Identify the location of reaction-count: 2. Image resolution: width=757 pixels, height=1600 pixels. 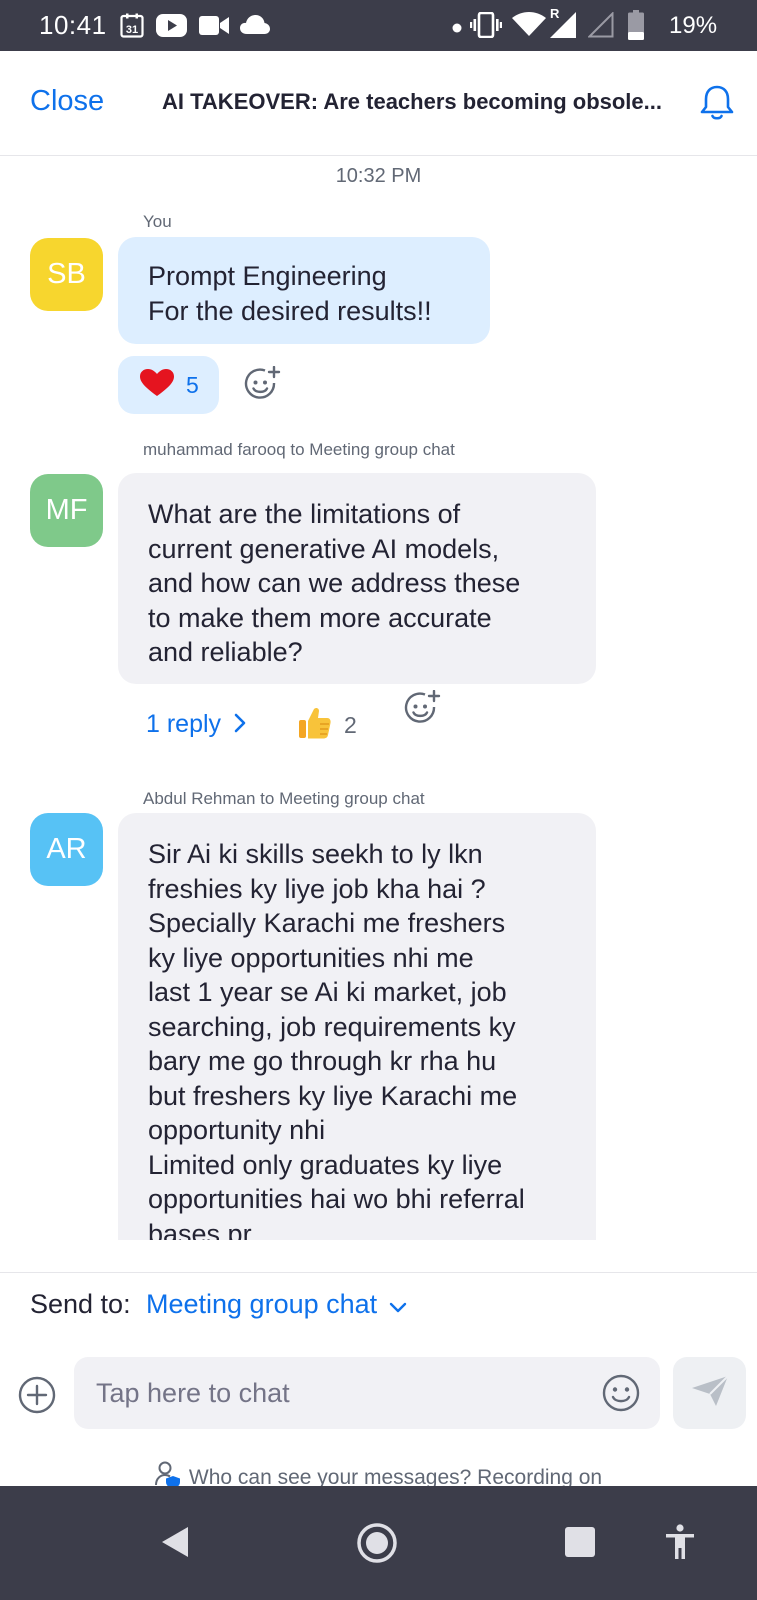
(350, 724).